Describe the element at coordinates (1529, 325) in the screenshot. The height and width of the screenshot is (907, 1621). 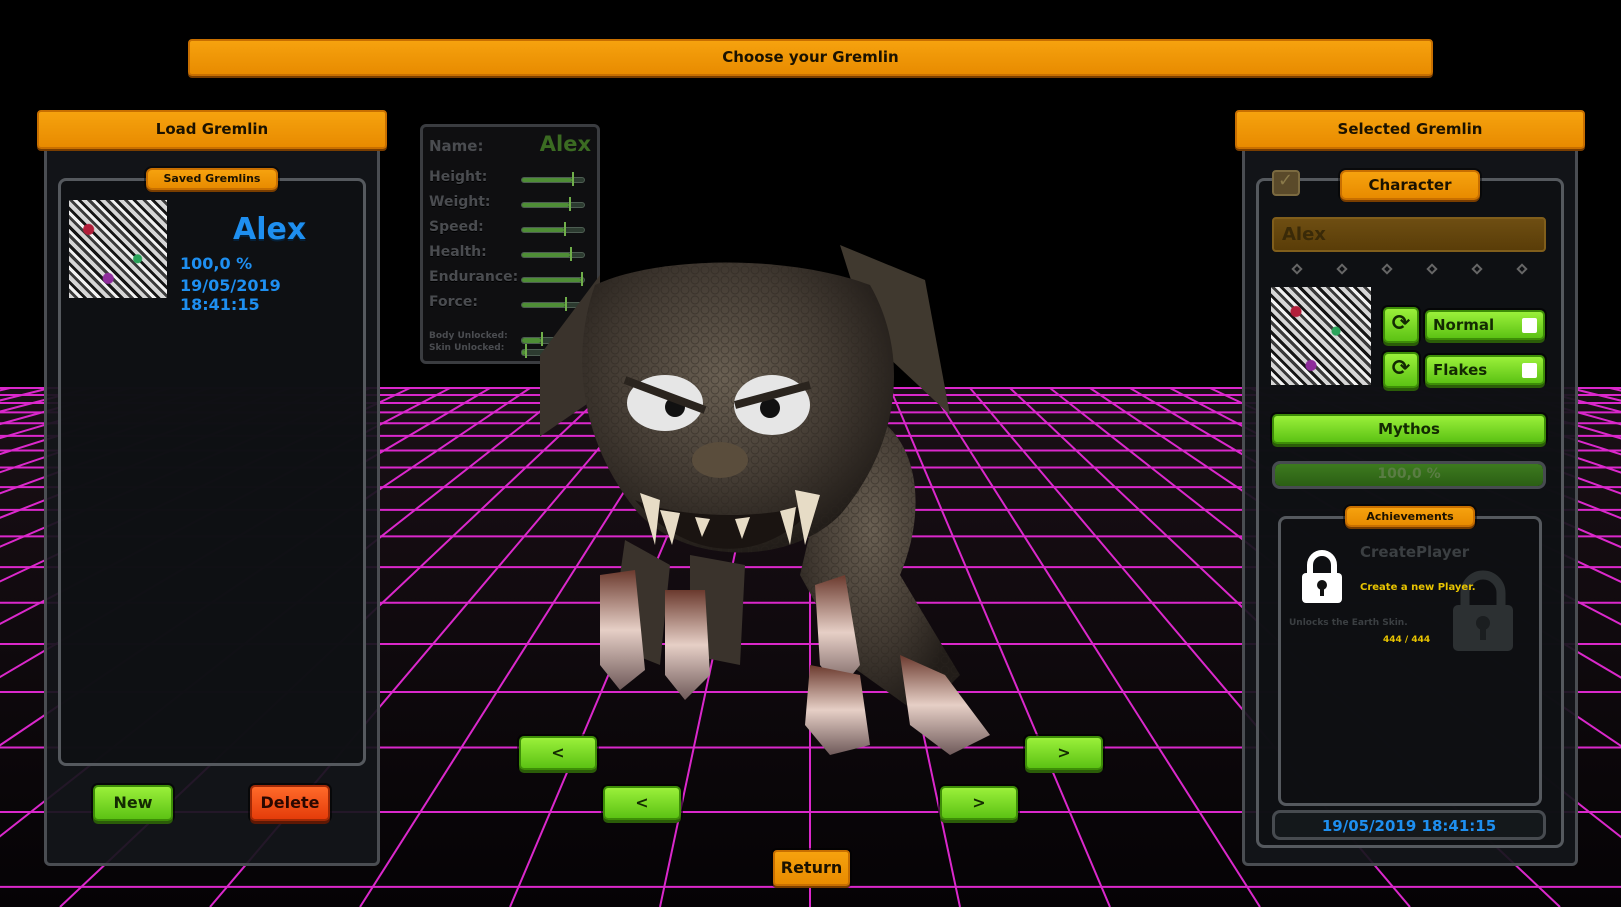
I see `body-option-checkbox` at that location.